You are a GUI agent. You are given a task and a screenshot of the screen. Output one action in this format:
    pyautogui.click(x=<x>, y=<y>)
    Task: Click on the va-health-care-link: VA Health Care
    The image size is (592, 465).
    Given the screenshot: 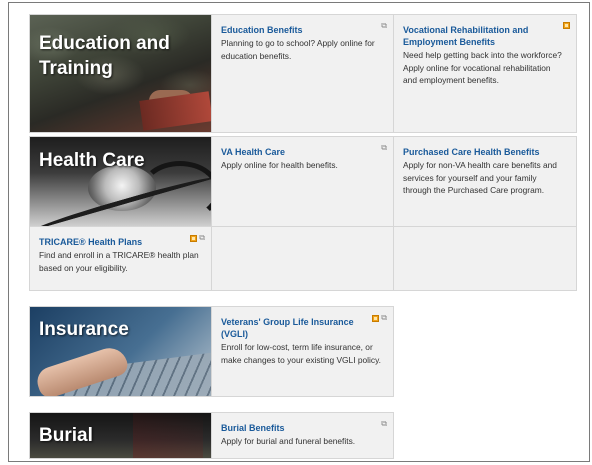 What is the action you would take?
    pyautogui.click(x=302, y=152)
    